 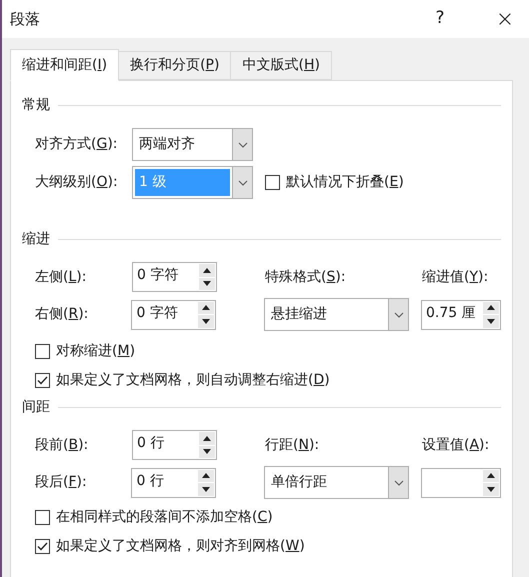 What do you see at coordinates (62, 445) in the screenshot?
I see `field-label: 段前(B):` at bounding box center [62, 445].